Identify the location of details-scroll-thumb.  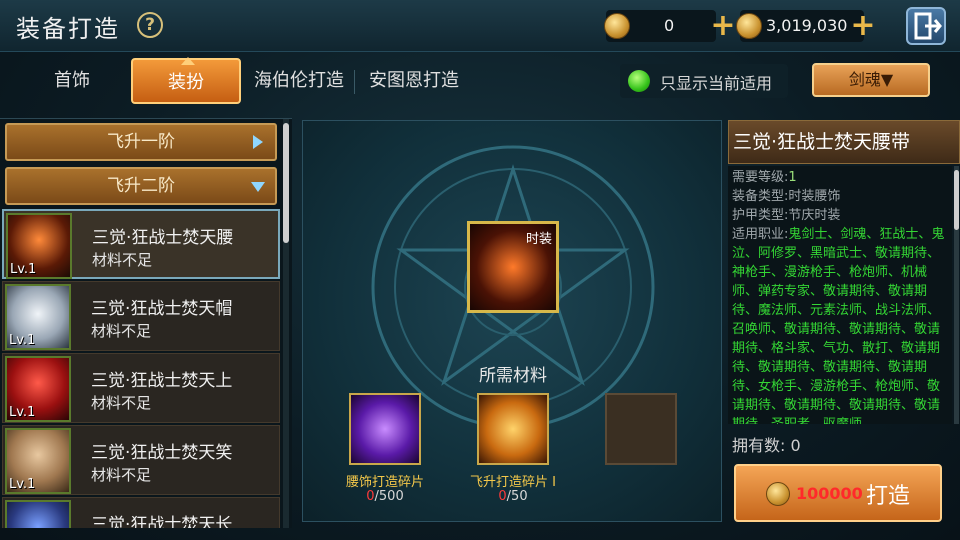
(956, 200).